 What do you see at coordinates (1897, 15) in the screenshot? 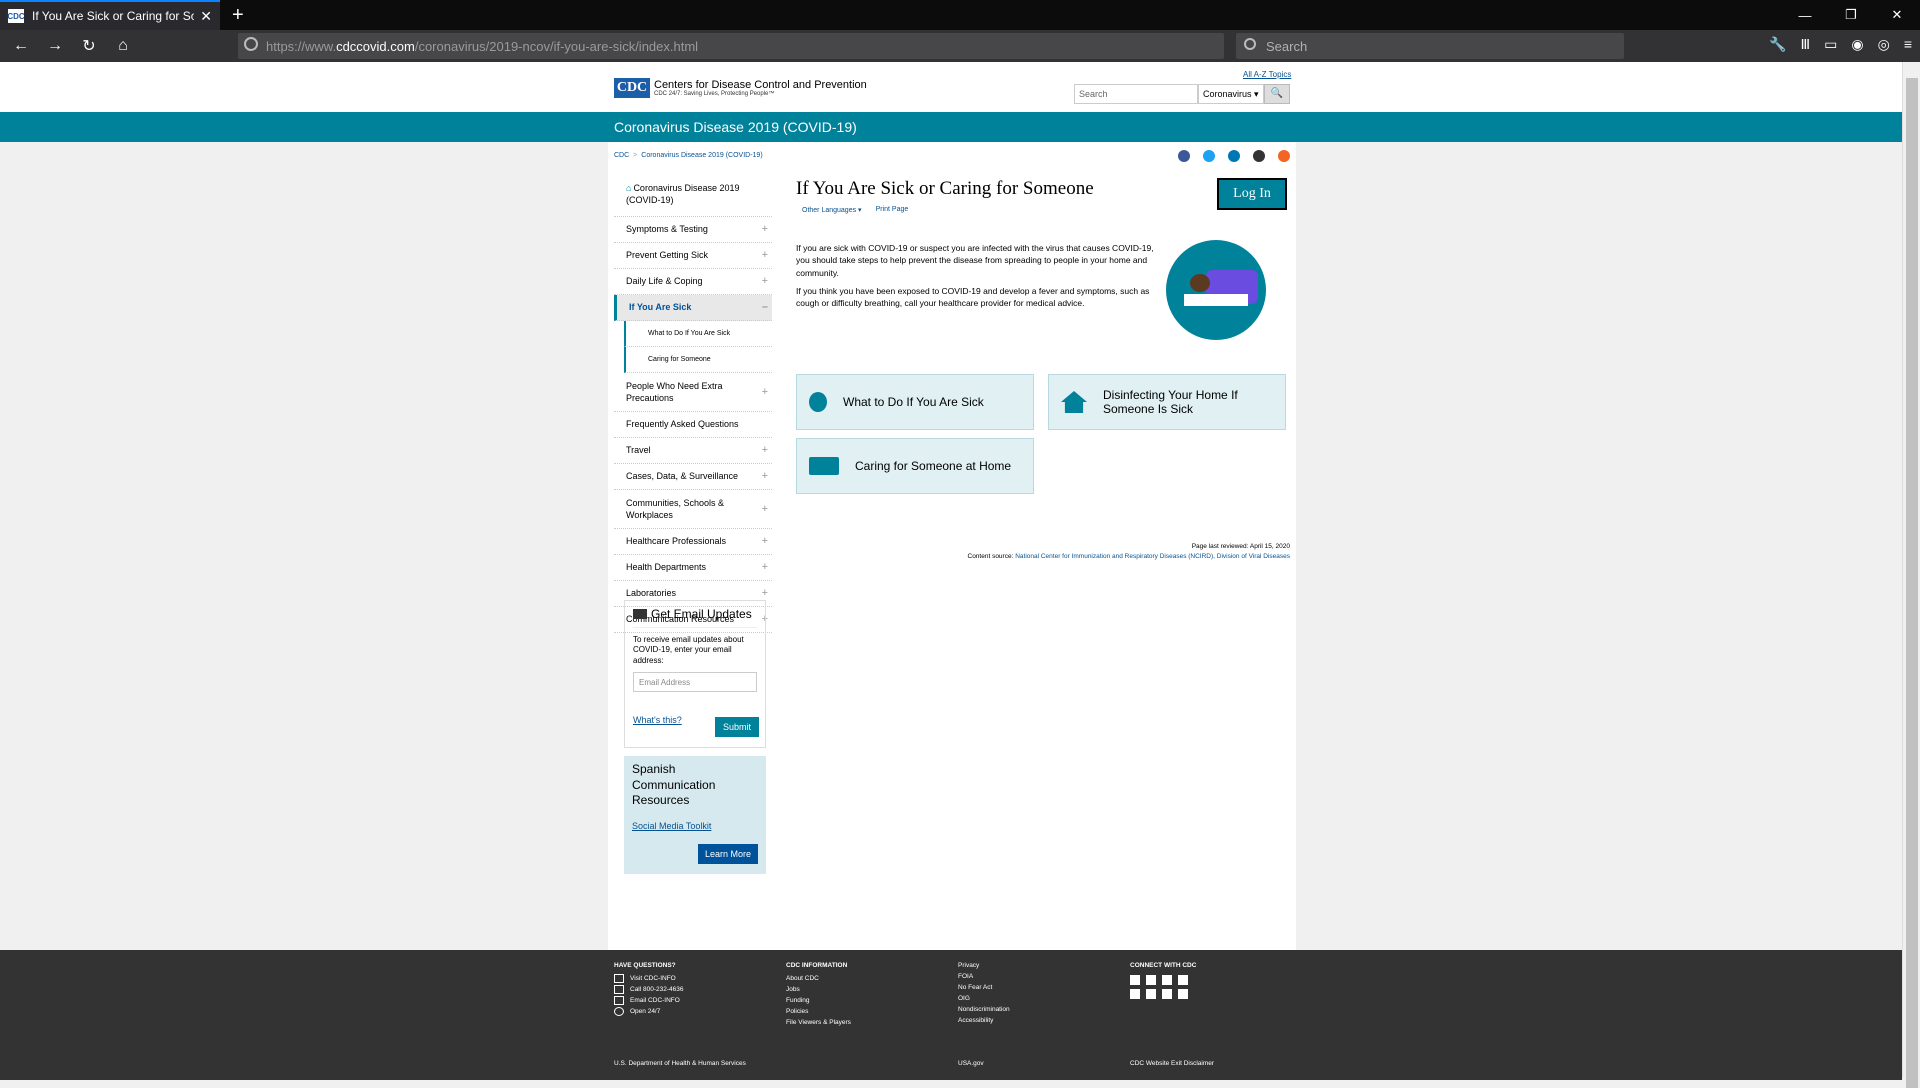
I see `close-window-icon: ✕` at bounding box center [1897, 15].